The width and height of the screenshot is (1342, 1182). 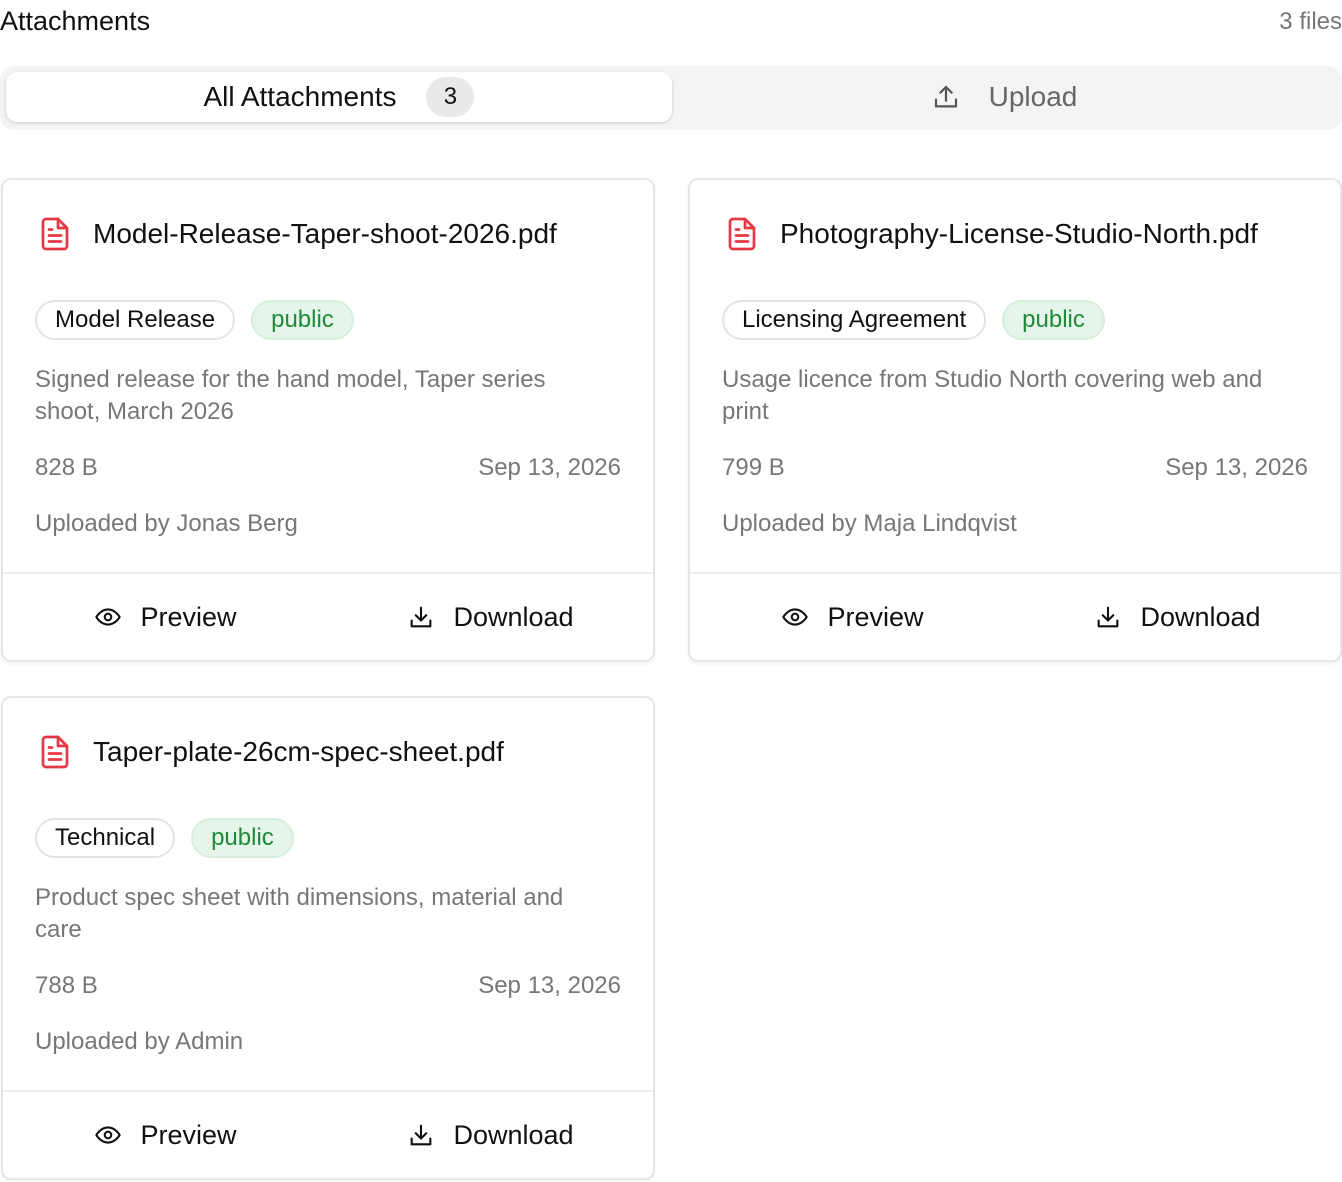 I want to click on attachment-tags: Model Release public, so click(x=194, y=320).